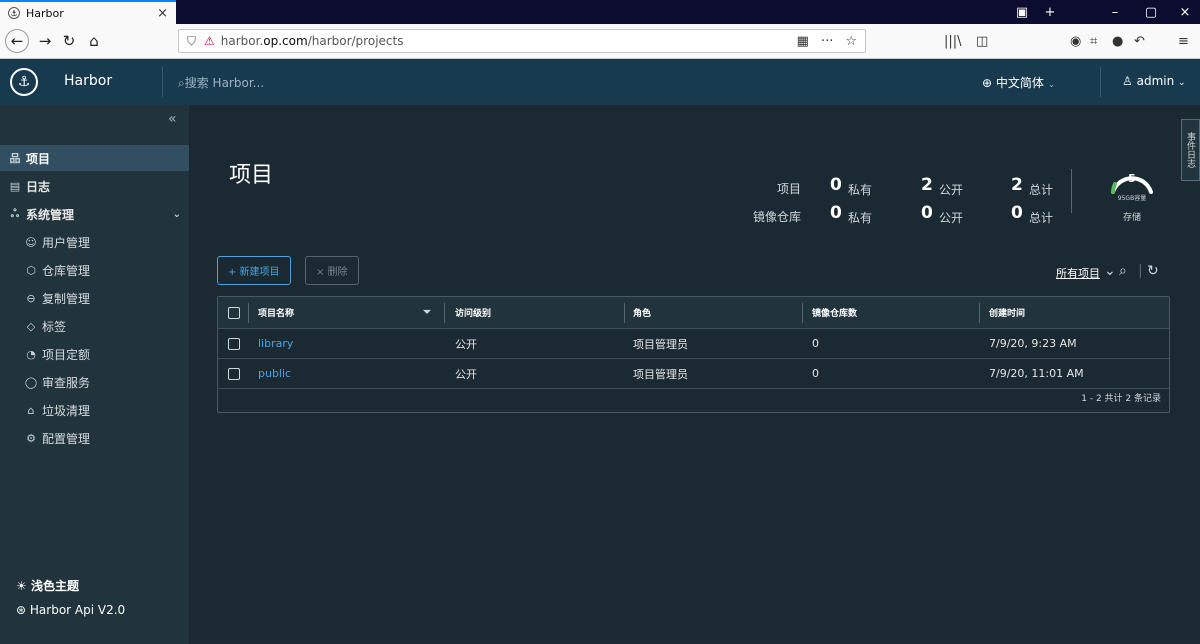  Describe the element at coordinates (69, 41) in the screenshot. I see `reload-icon: ↻` at that location.